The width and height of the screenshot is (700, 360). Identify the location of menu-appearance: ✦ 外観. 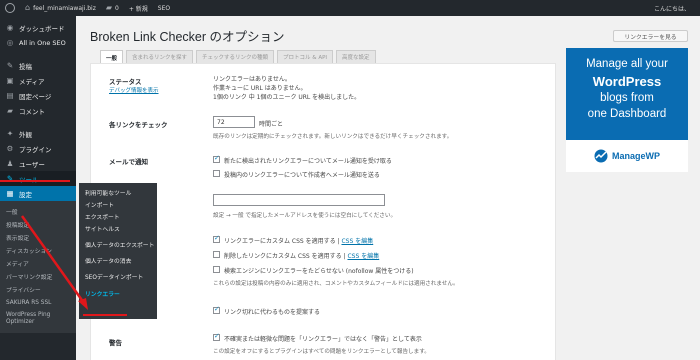
(38, 133).